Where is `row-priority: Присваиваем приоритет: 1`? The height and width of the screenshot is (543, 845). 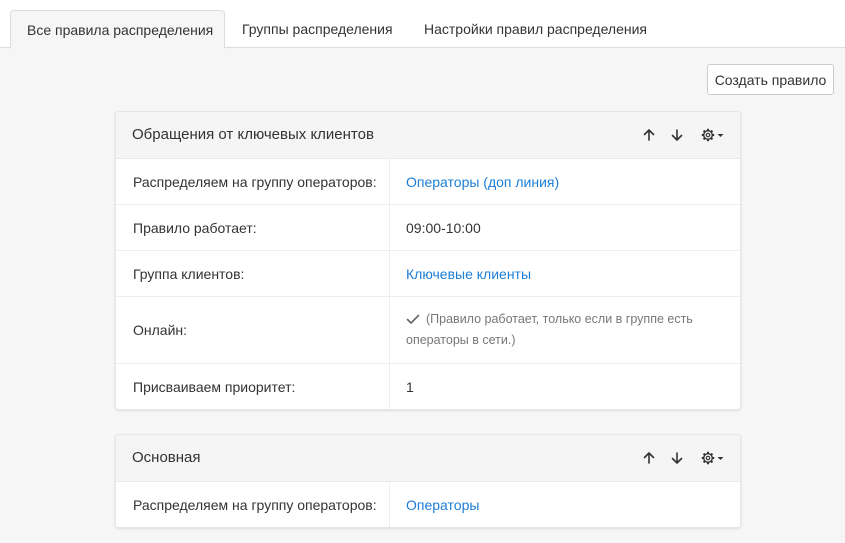
row-priority: Присваиваем приоритет: 1 is located at coordinates (428, 386).